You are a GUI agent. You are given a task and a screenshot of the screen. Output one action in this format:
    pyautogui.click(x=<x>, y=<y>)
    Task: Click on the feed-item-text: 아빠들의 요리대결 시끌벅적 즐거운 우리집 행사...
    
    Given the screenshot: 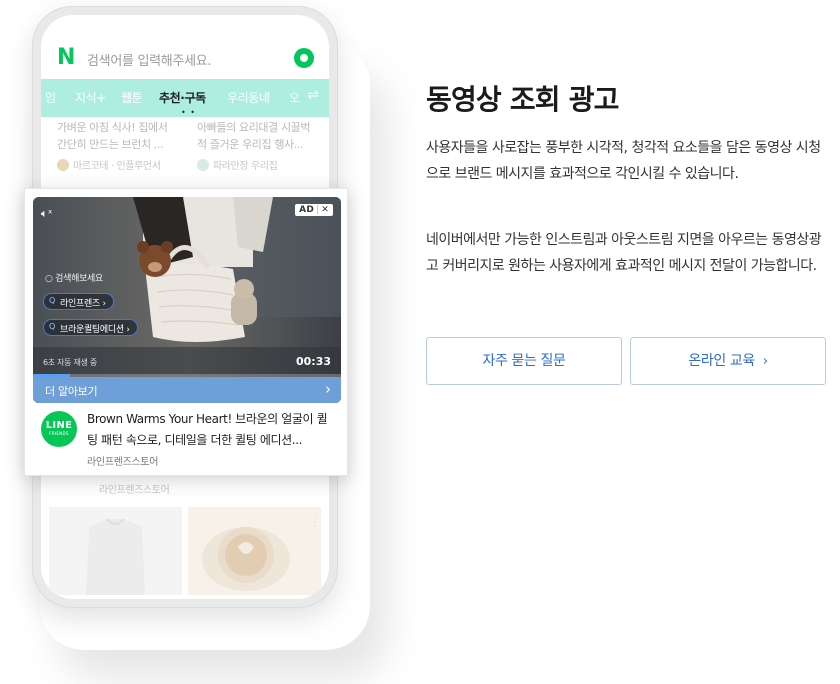 What is the action you would take?
    pyautogui.click(x=256, y=136)
    